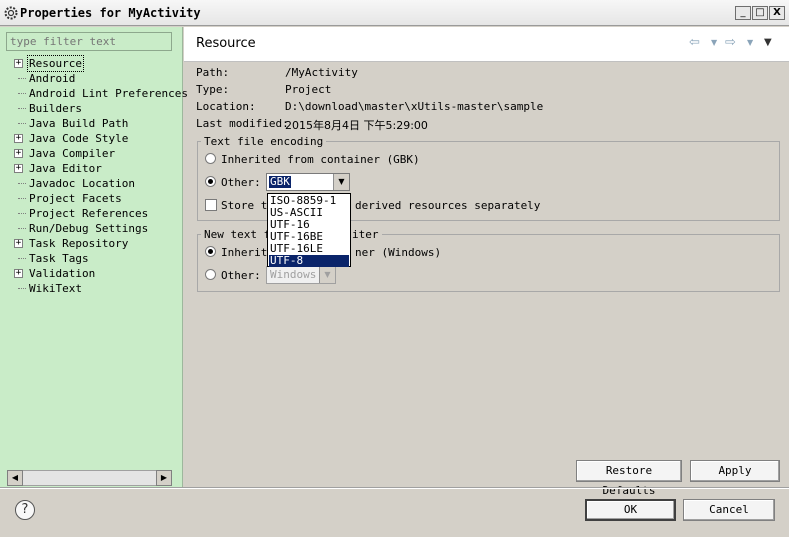 The width and height of the screenshot is (789, 537). I want to click on forward-arrow-icon: ⇨, so click(730, 42).